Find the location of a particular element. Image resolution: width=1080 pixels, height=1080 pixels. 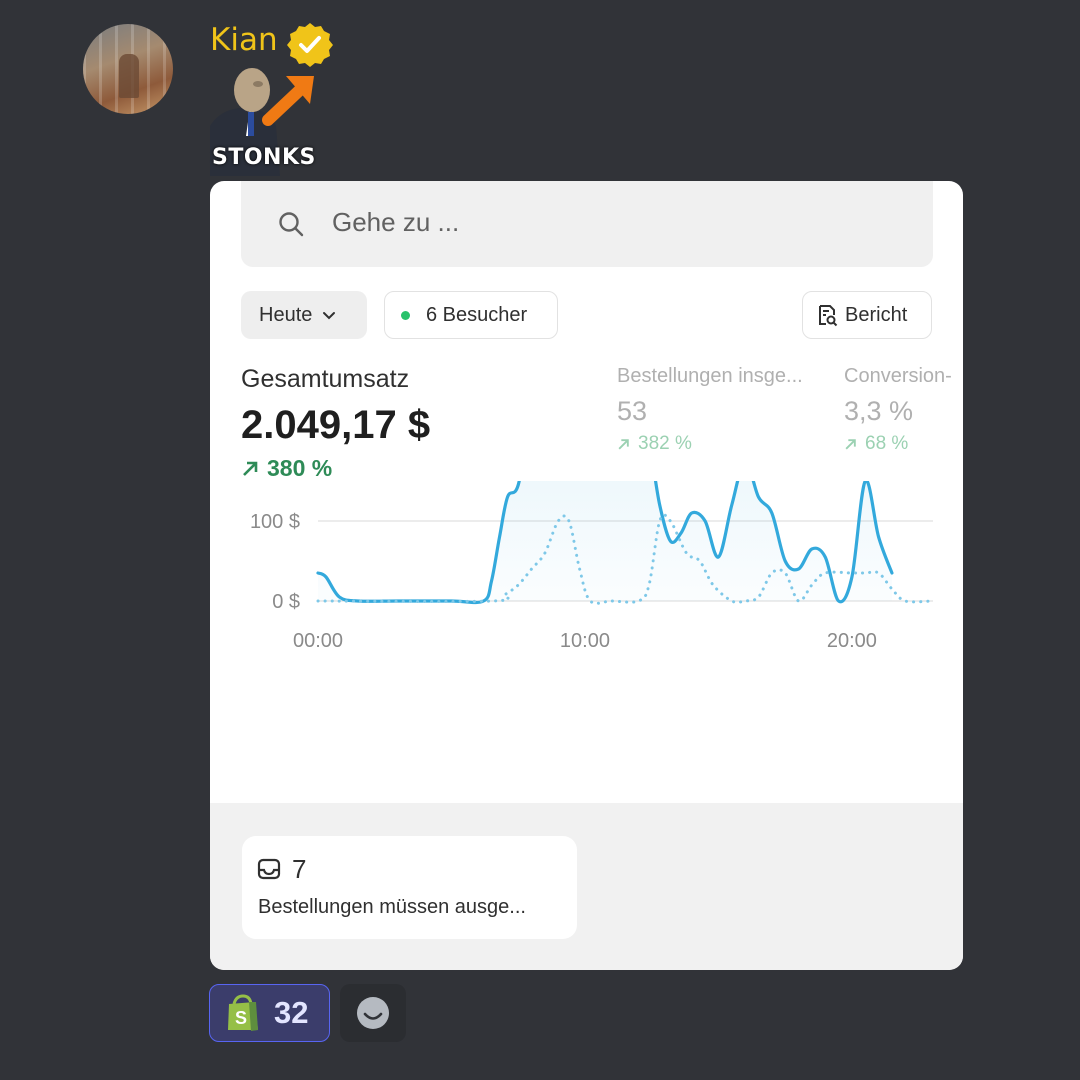

add-reaction-button is located at coordinates (373, 1013).